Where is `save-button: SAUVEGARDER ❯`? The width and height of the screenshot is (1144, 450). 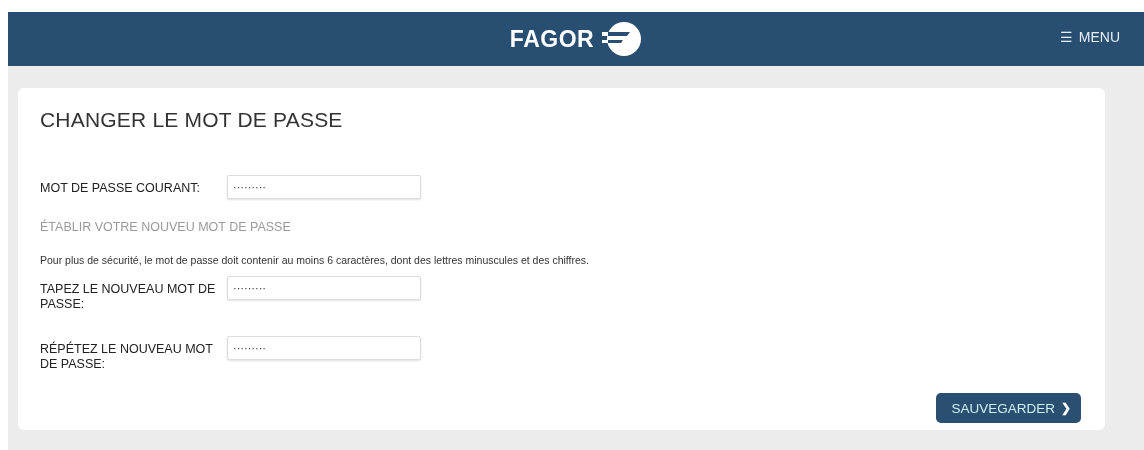
save-button: SAUVEGARDER ❯ is located at coordinates (1008, 408).